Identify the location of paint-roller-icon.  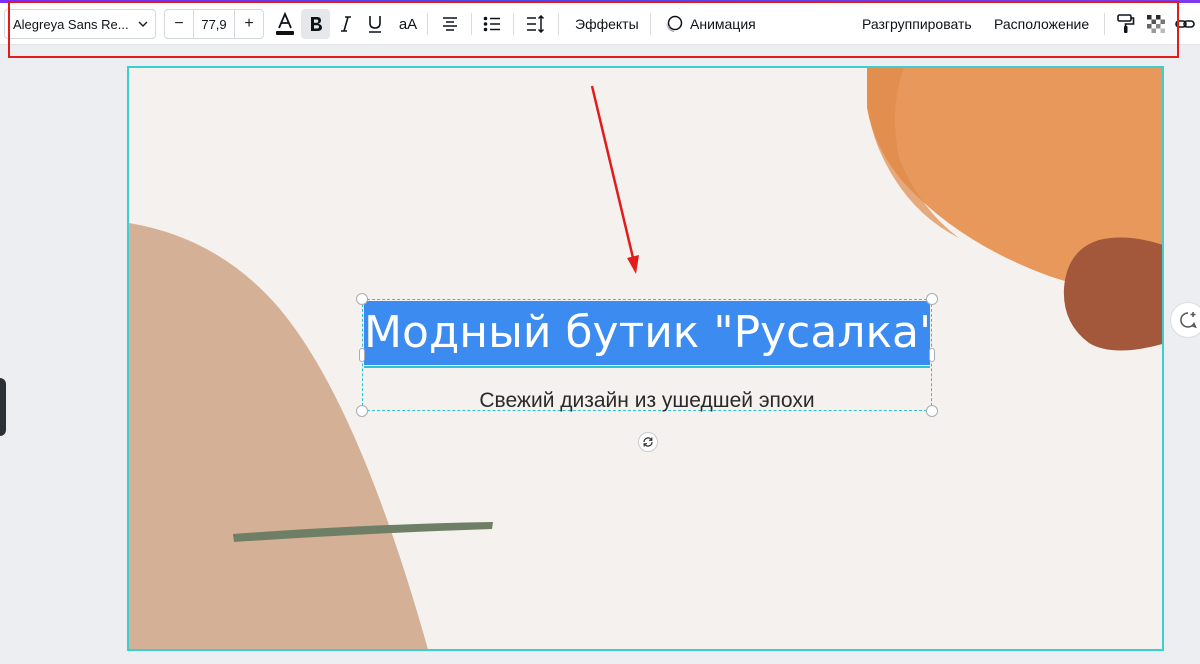
(1126, 23).